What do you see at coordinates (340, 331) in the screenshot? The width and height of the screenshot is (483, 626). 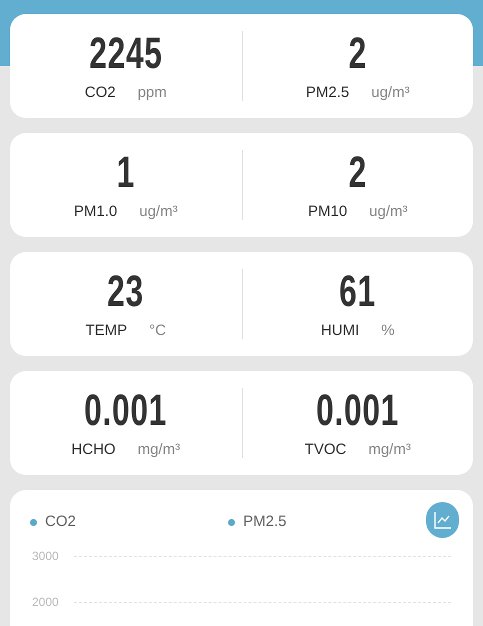 I see `reading-label: HUMI` at bounding box center [340, 331].